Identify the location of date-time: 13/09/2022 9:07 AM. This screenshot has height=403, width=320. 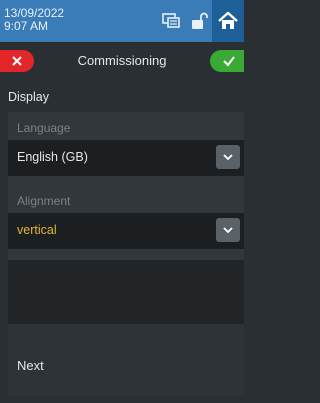
(34, 20).